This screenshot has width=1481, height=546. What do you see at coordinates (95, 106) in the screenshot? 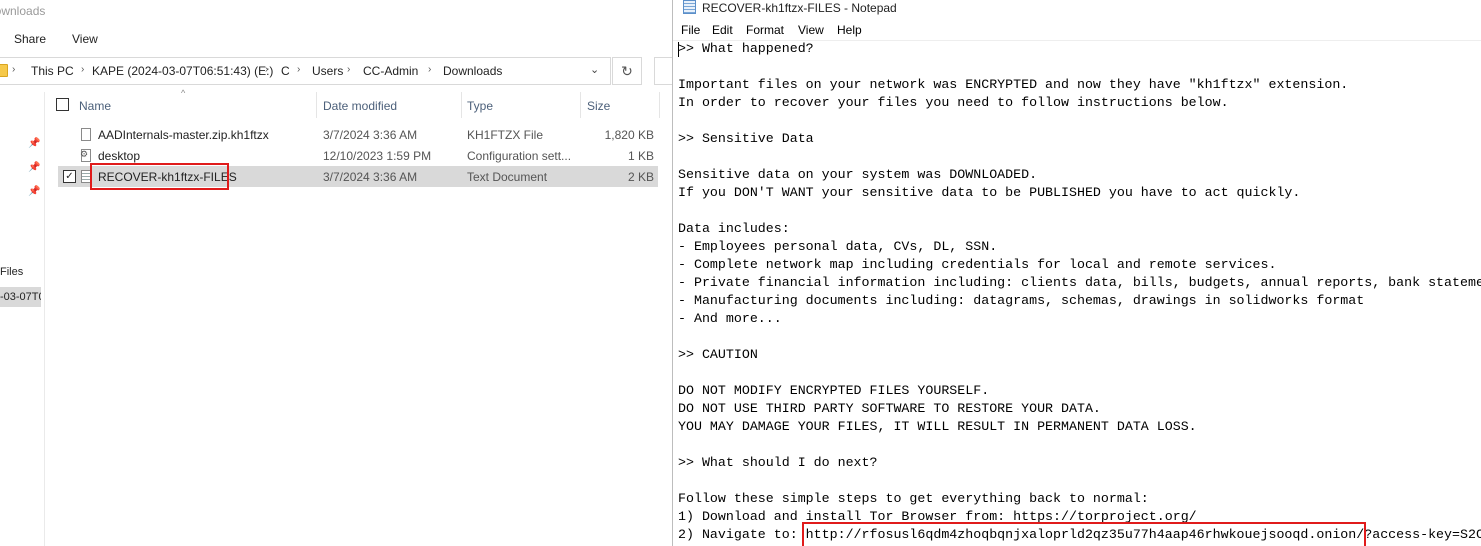
I see `column-name-label: Name` at bounding box center [95, 106].